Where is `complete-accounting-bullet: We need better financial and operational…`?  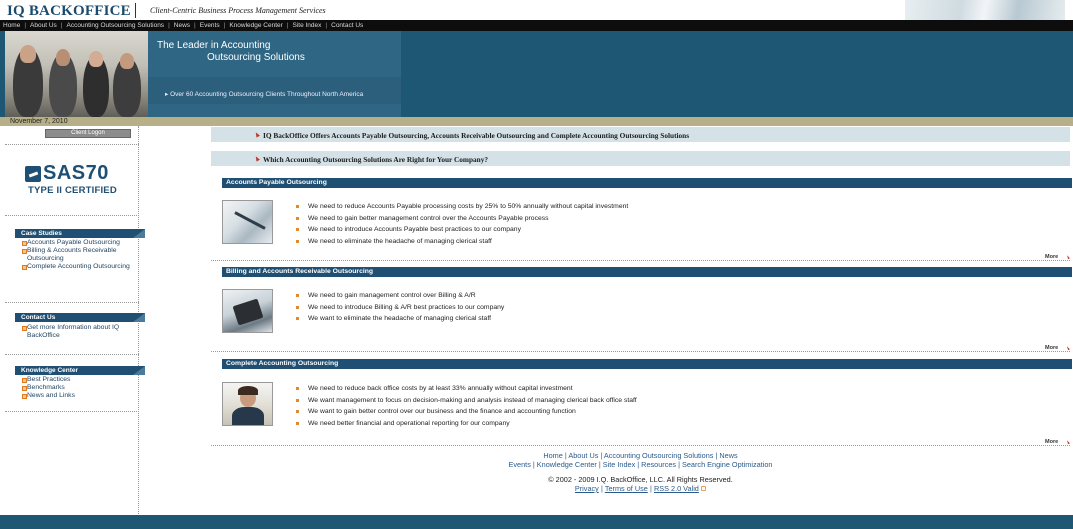 complete-accounting-bullet: We need better financial and operational… is located at coordinates (466, 424).